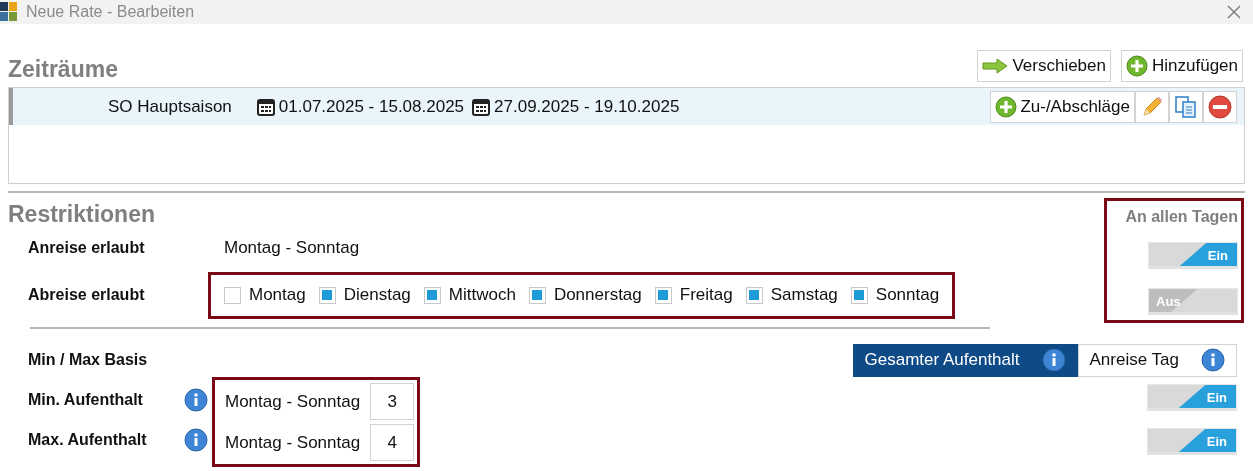 The width and height of the screenshot is (1253, 471). Describe the element at coordinates (170, 106) in the screenshot. I see `period-name: SO Hauptsaison` at that location.